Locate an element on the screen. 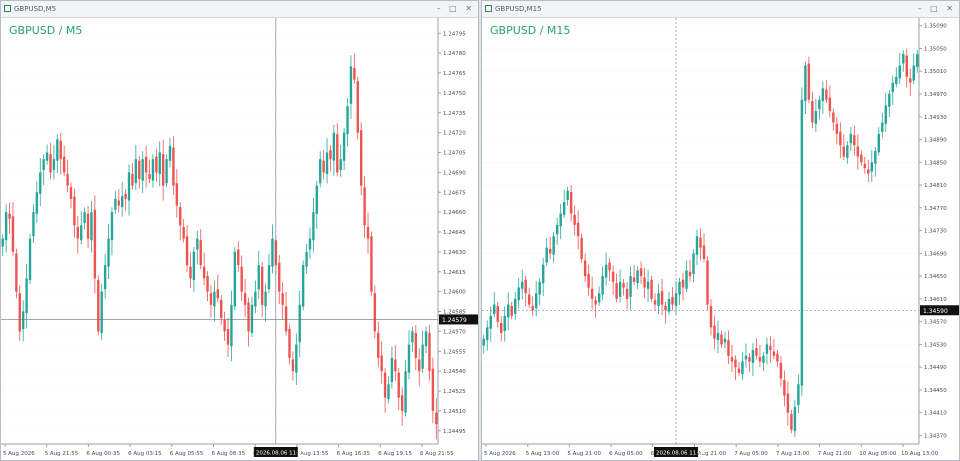 This screenshot has width=960, height=461. price-tick-label: 1.35010 is located at coordinates (935, 72).